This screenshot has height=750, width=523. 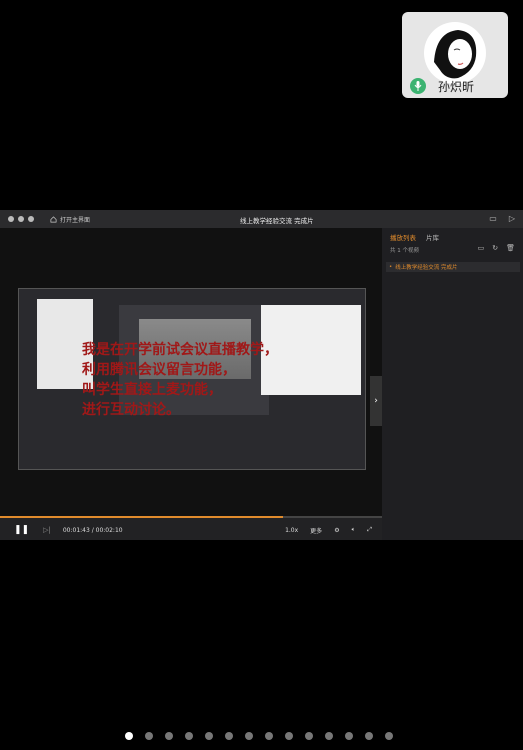 I want to click on participant-namebar: 孙炽昕, so click(x=455, y=86).